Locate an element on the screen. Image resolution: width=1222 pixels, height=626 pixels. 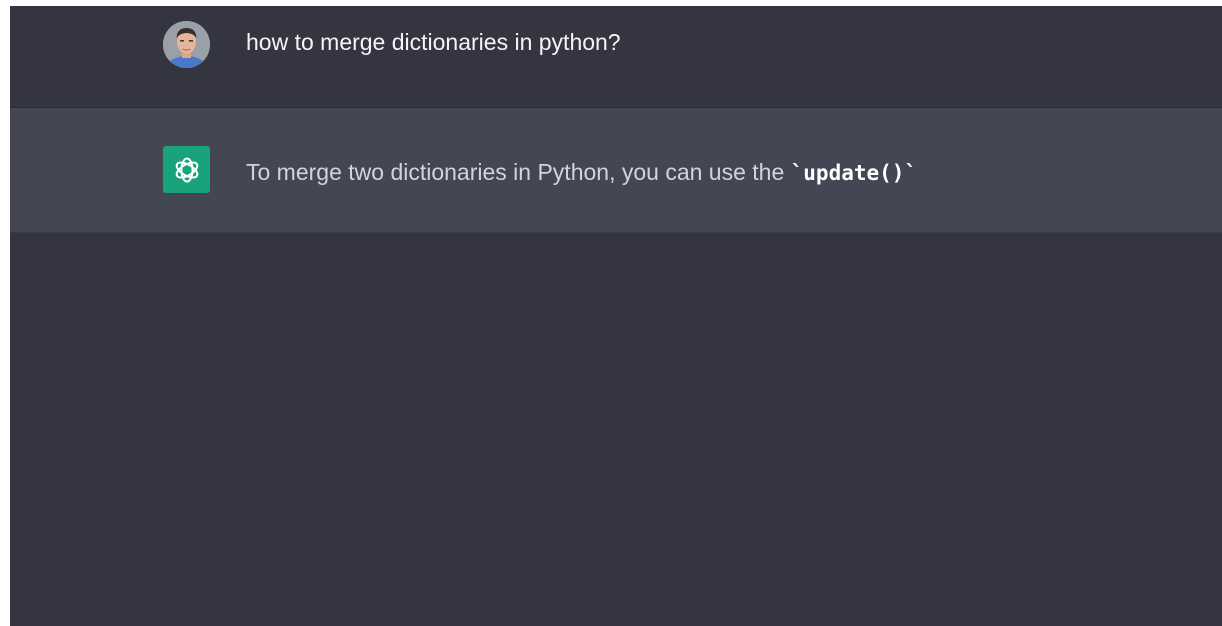
user-message-text: how to merge dictionaries in python? is located at coordinates (433, 42).